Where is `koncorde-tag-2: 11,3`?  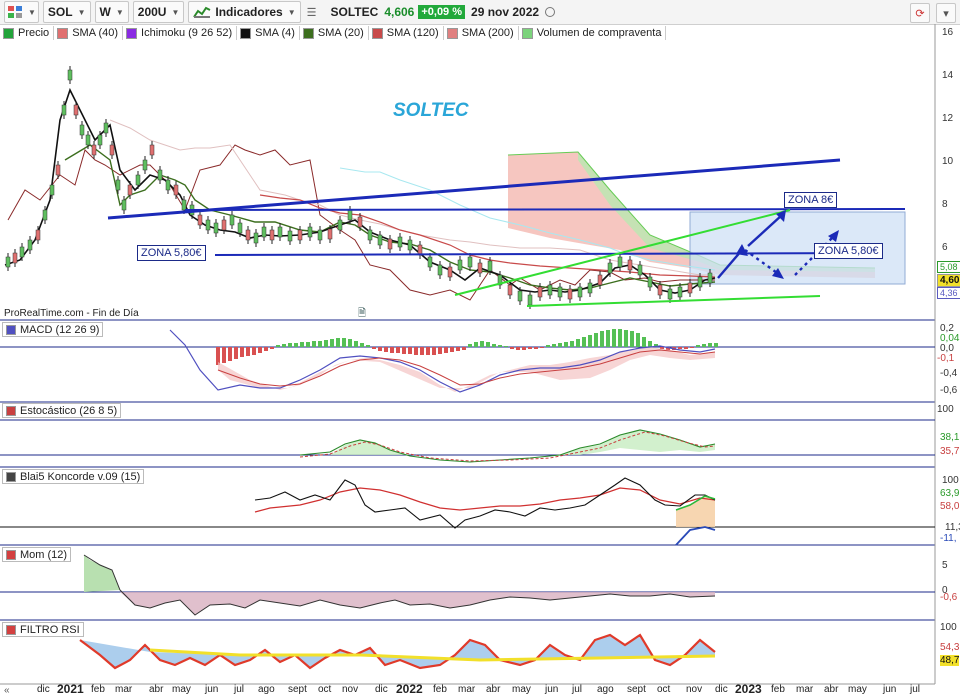 koncorde-tag-2: 11,3 is located at coordinates (952, 527).